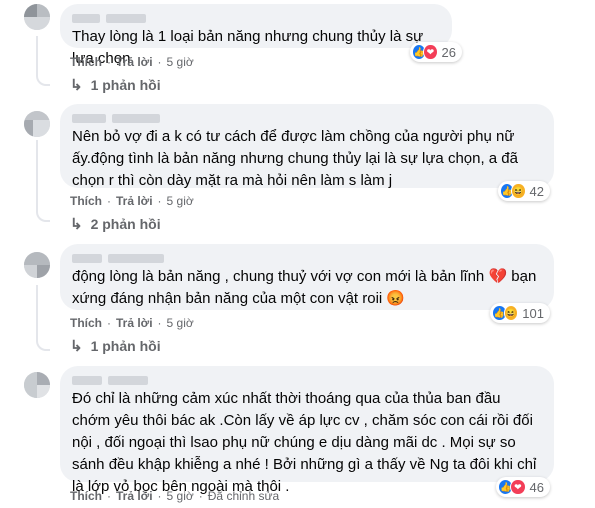 Image resolution: width=595 pixels, height=508 pixels. Describe the element at coordinates (533, 313) in the screenshot. I see `reaction-count: 101` at that location.